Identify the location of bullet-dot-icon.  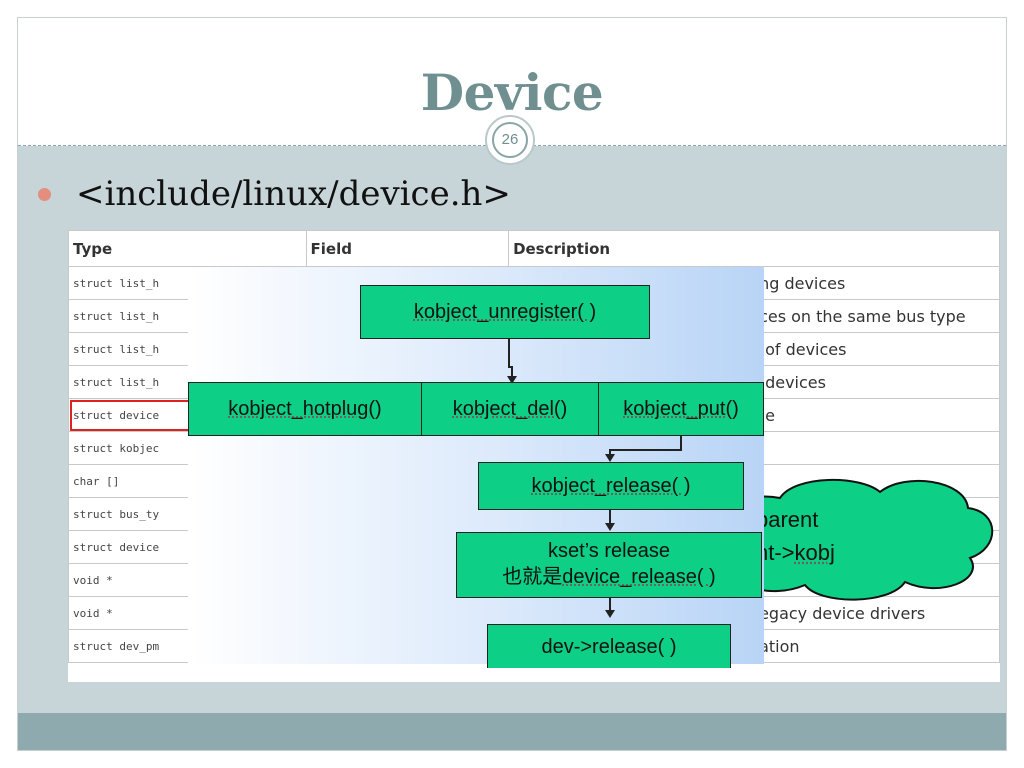
(44, 194).